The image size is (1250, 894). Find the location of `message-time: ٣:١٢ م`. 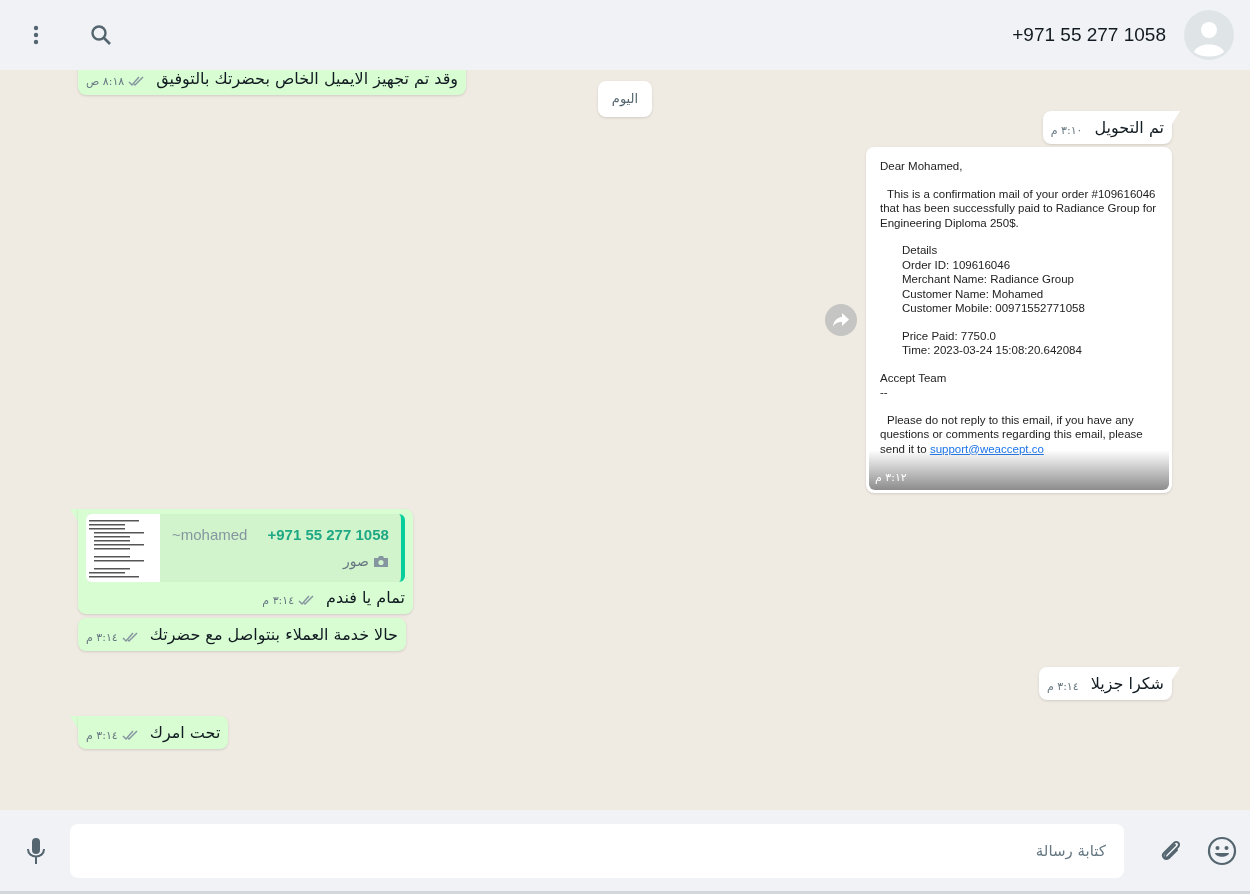

message-time: ٣:١٢ م is located at coordinates (891, 477).